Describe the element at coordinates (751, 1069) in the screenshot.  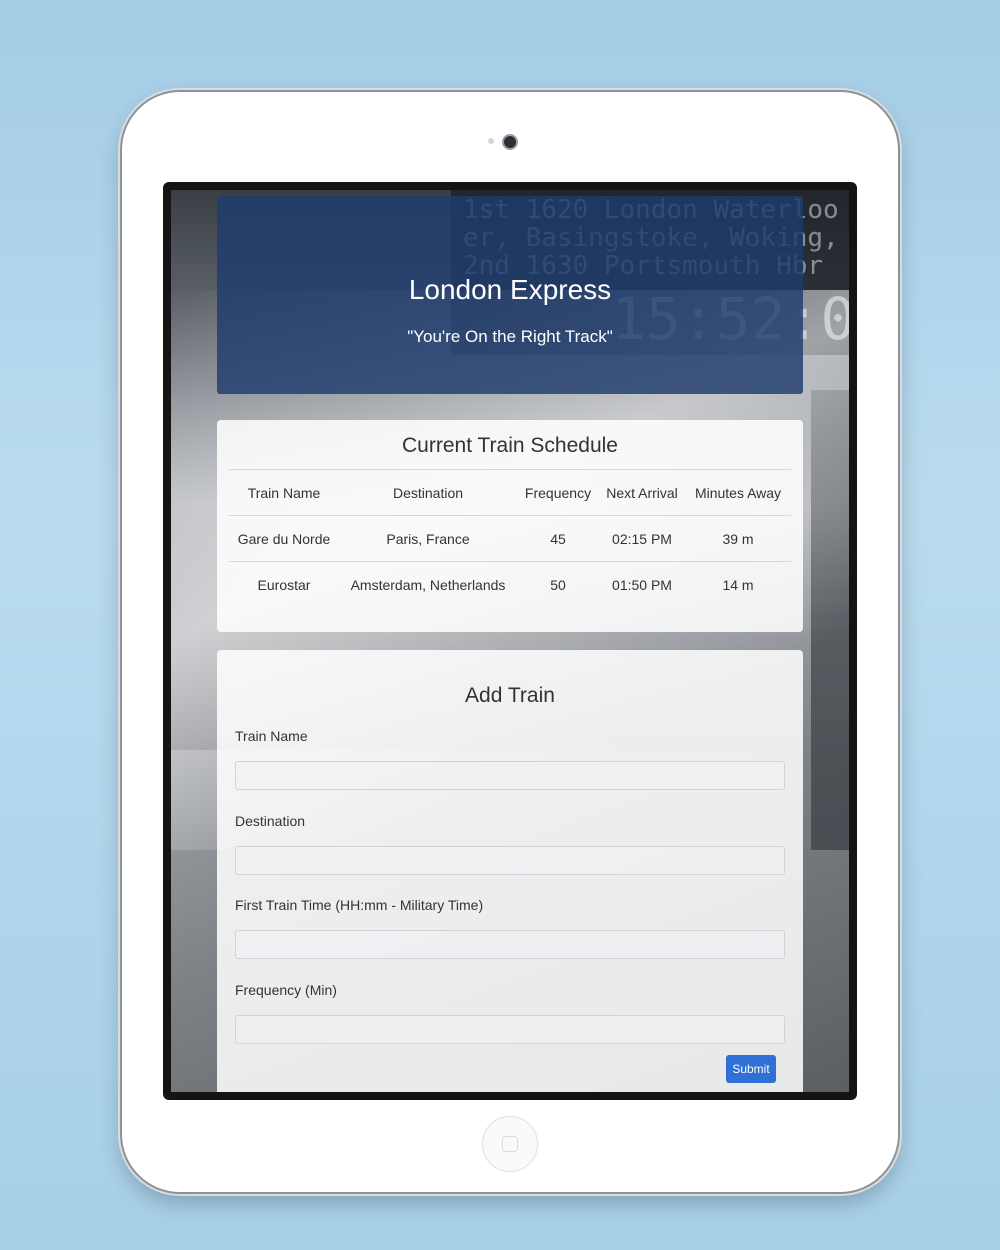
I see `submit-button: Submit` at that location.